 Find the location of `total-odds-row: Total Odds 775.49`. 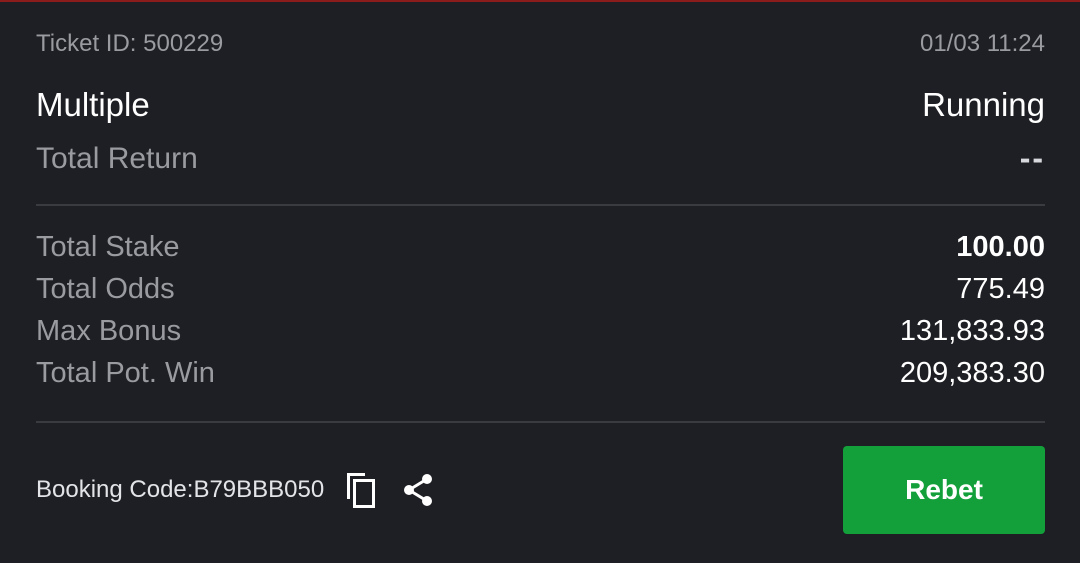

total-odds-row: Total Odds 775.49 is located at coordinates (540, 289).